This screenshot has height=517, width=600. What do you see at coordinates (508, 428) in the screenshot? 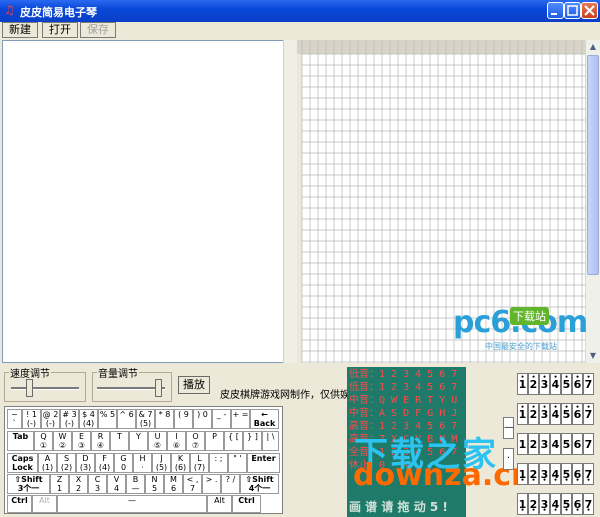
I see `dash-button: —` at bounding box center [508, 428].